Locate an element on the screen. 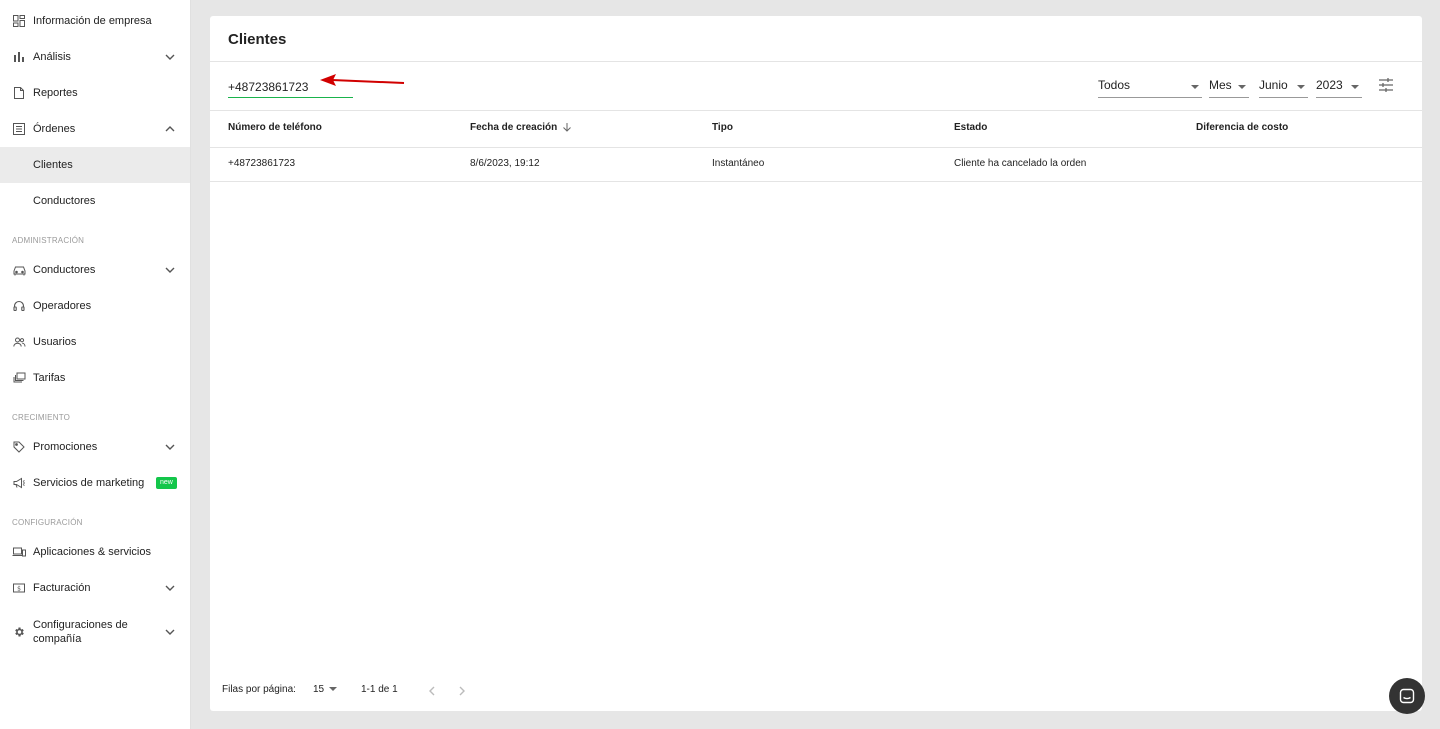 The width and height of the screenshot is (1440, 729). chevron-left-icon is located at coordinates (432, 691).